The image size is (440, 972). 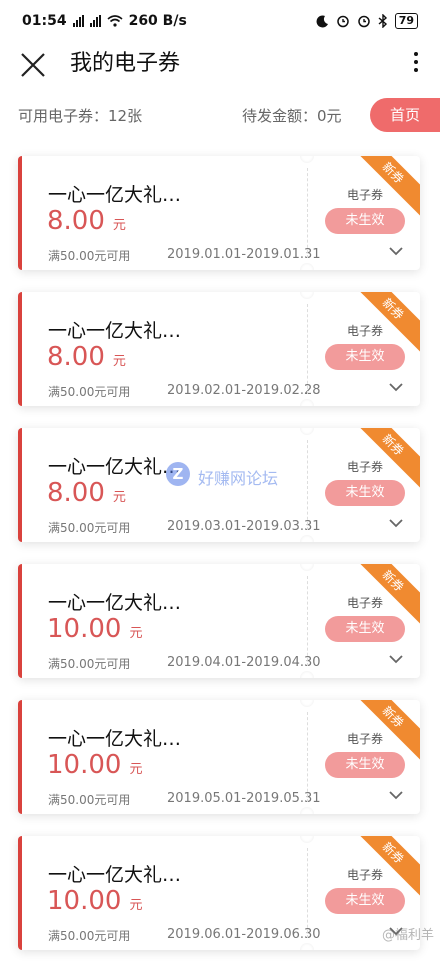 What do you see at coordinates (244, 798) in the screenshot?
I see `coupon-dates: 2019.05.01-2019.05.31` at bounding box center [244, 798].